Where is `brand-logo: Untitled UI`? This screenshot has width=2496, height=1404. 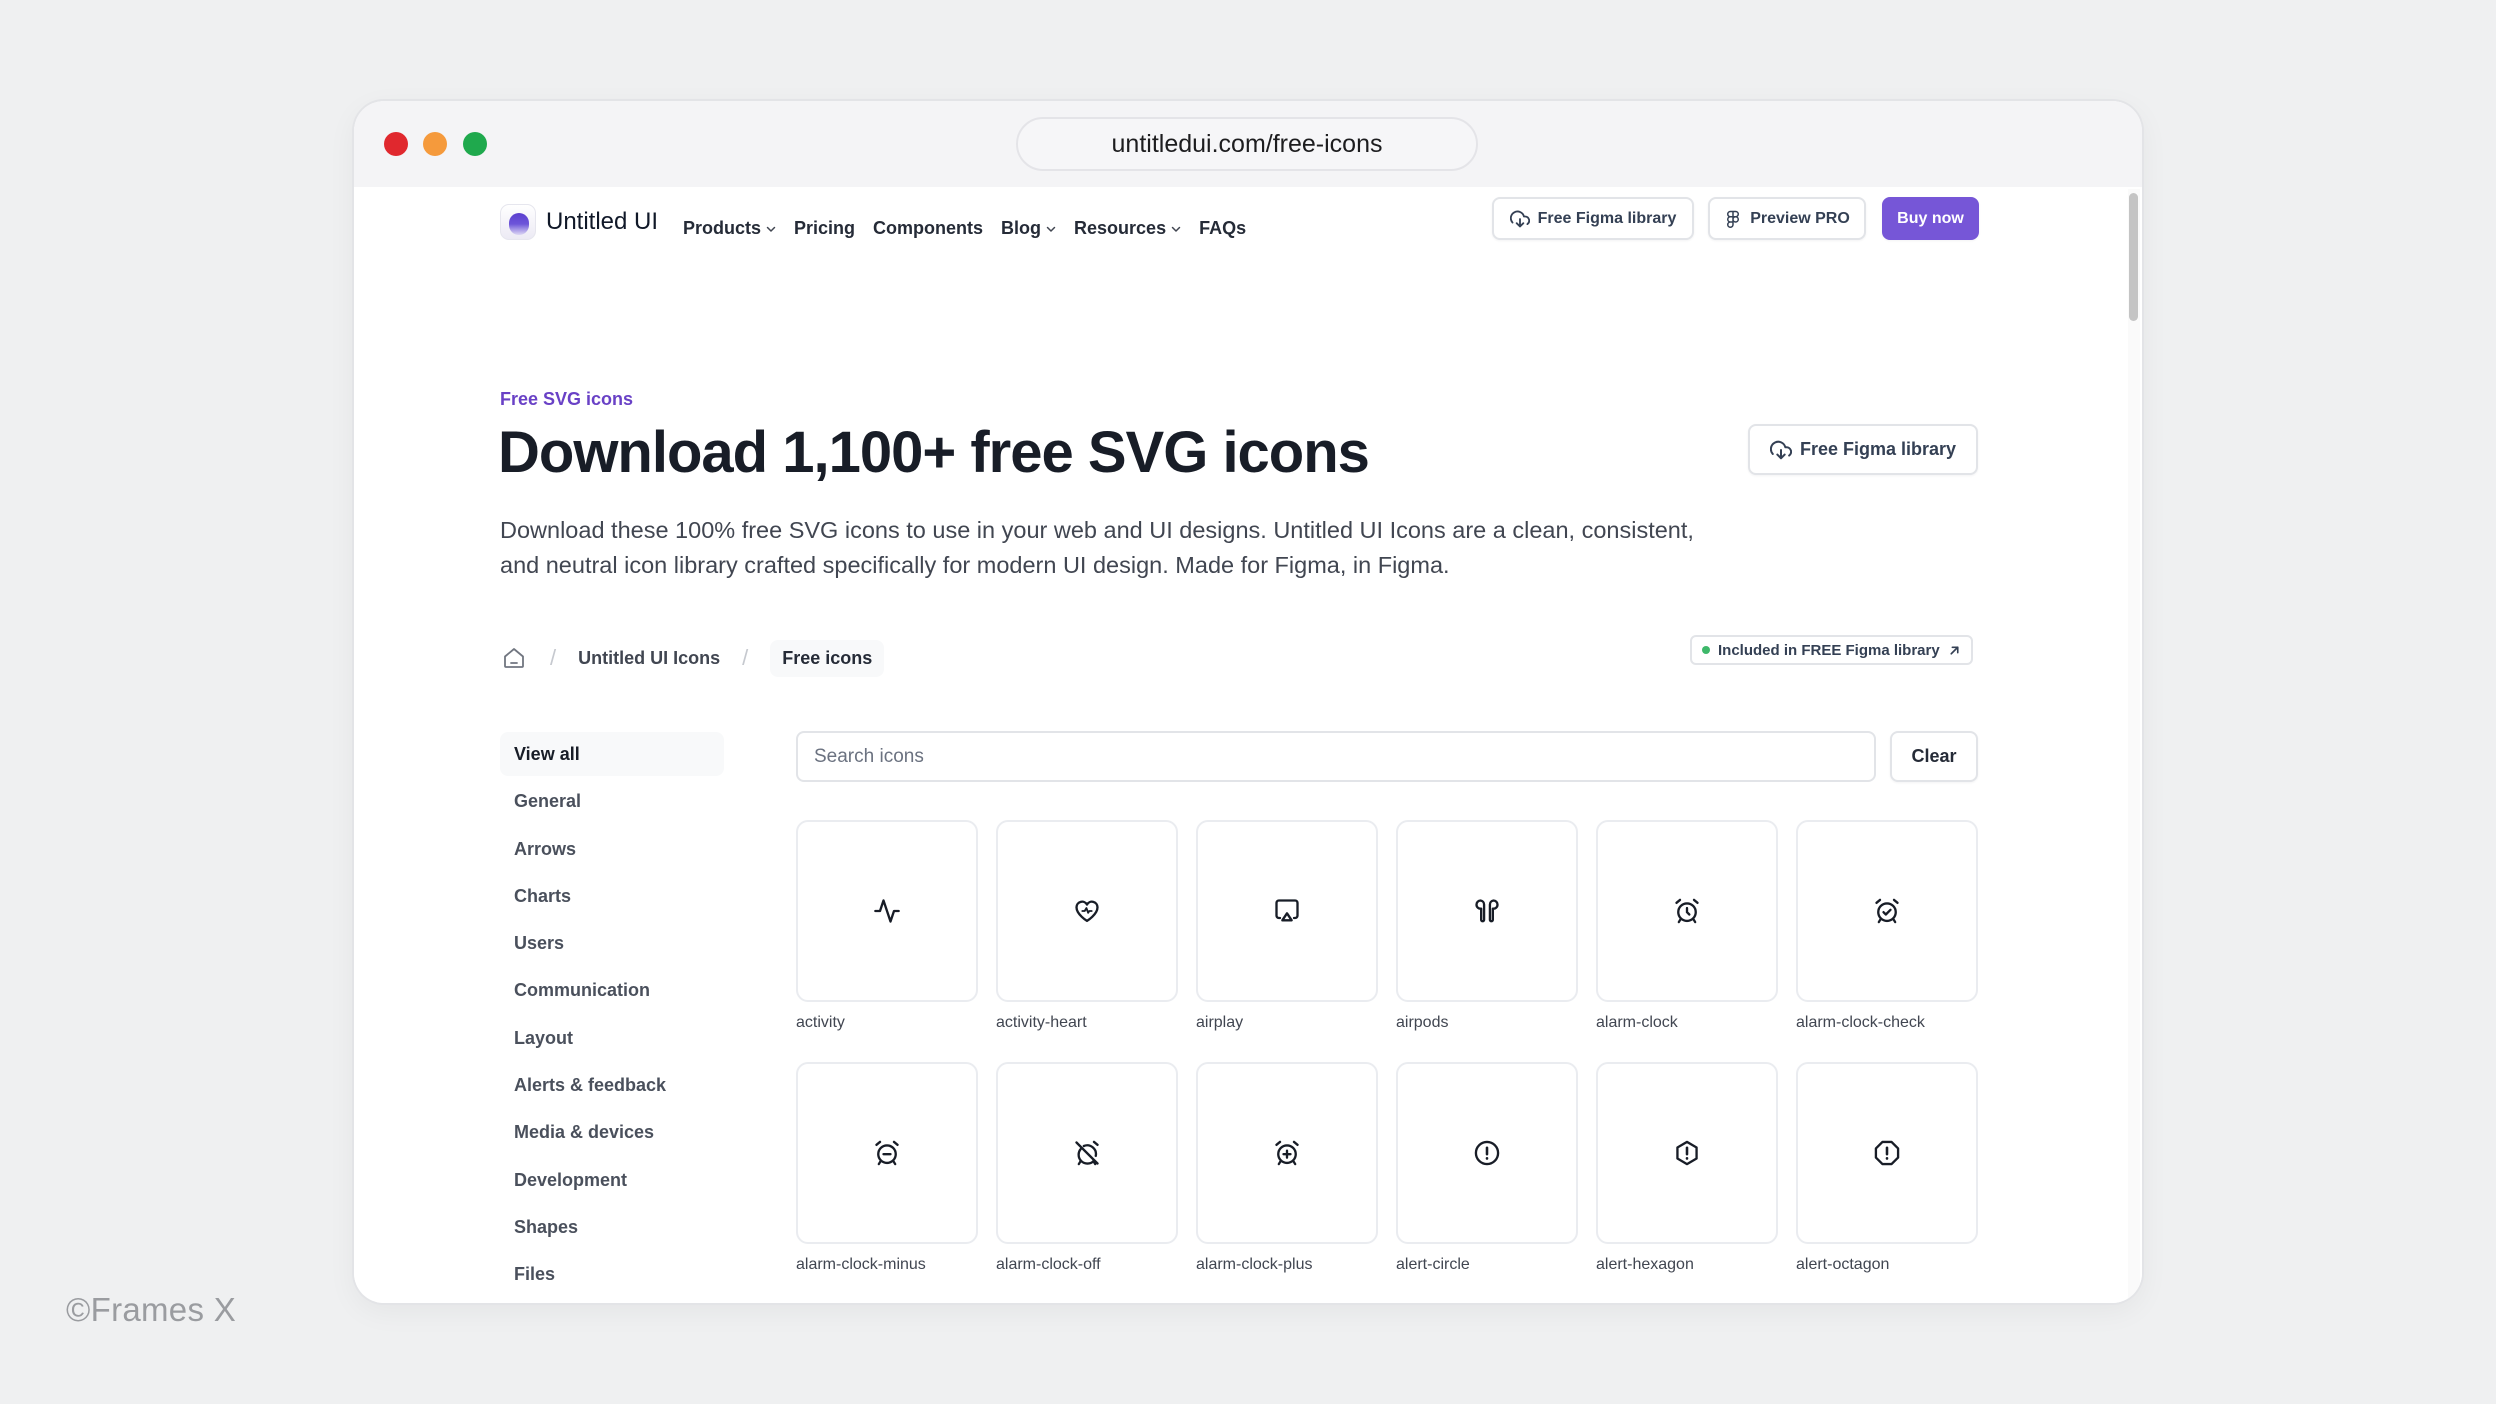 brand-logo: Untitled UI is located at coordinates (579, 222).